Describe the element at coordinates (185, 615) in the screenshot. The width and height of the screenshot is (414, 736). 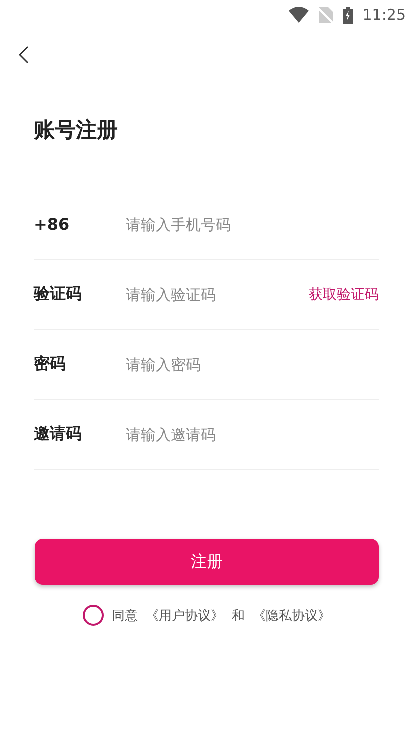
I see `agreement-link: 《用户协议》` at that location.